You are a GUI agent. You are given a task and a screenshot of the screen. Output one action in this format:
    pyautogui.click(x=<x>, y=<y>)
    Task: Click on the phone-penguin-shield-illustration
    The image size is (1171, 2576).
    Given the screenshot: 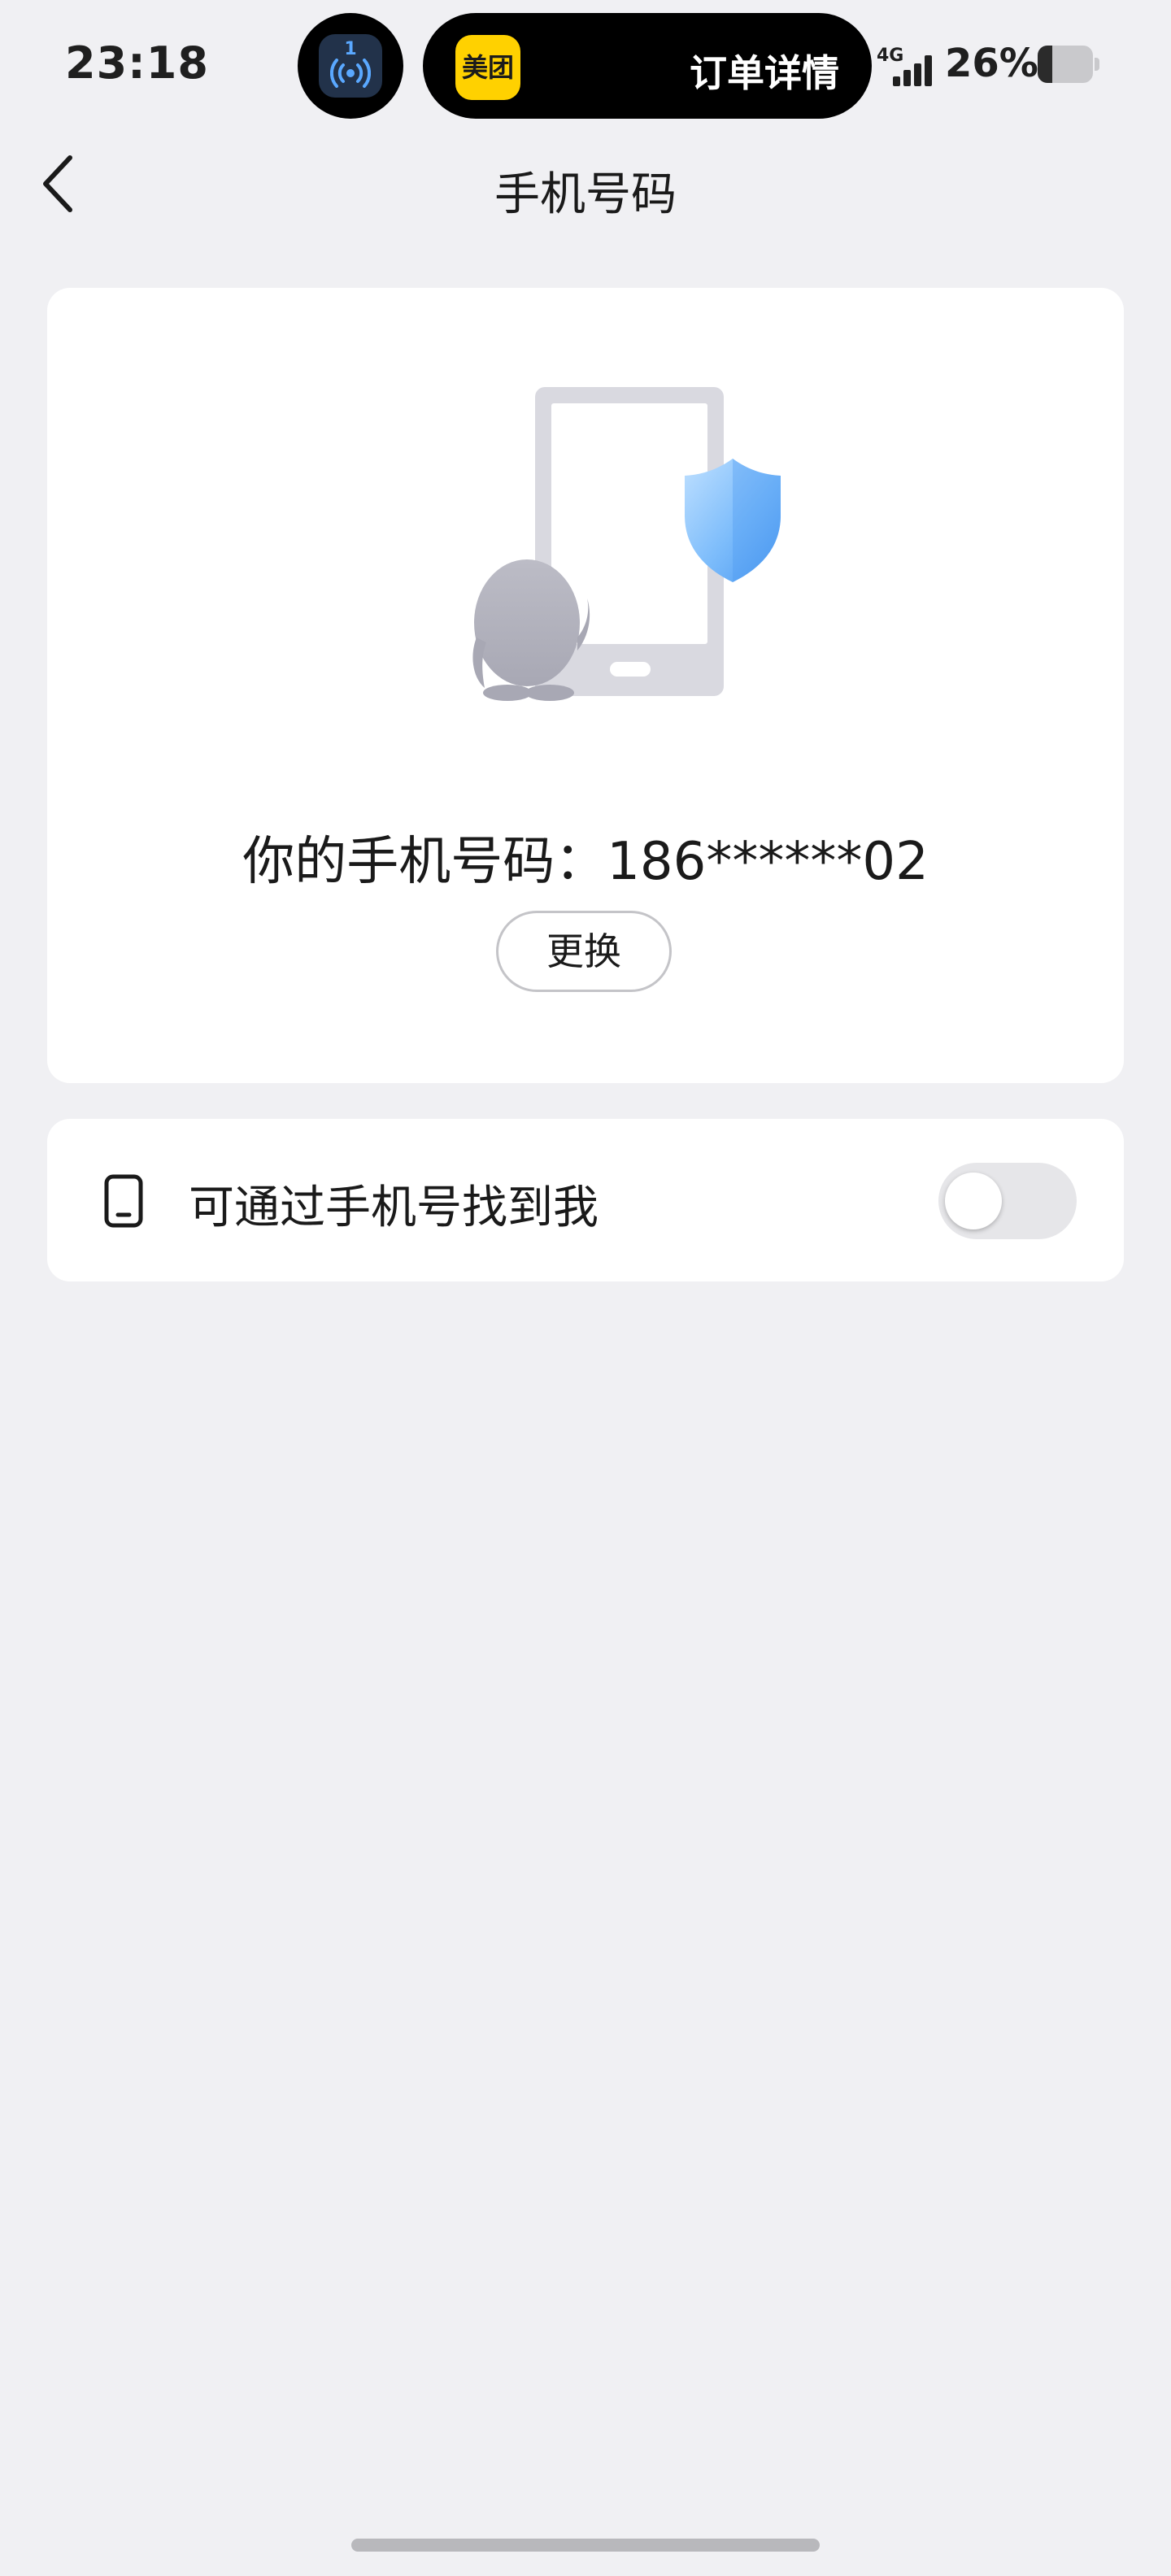 What is the action you would take?
    pyautogui.click(x=627, y=544)
    